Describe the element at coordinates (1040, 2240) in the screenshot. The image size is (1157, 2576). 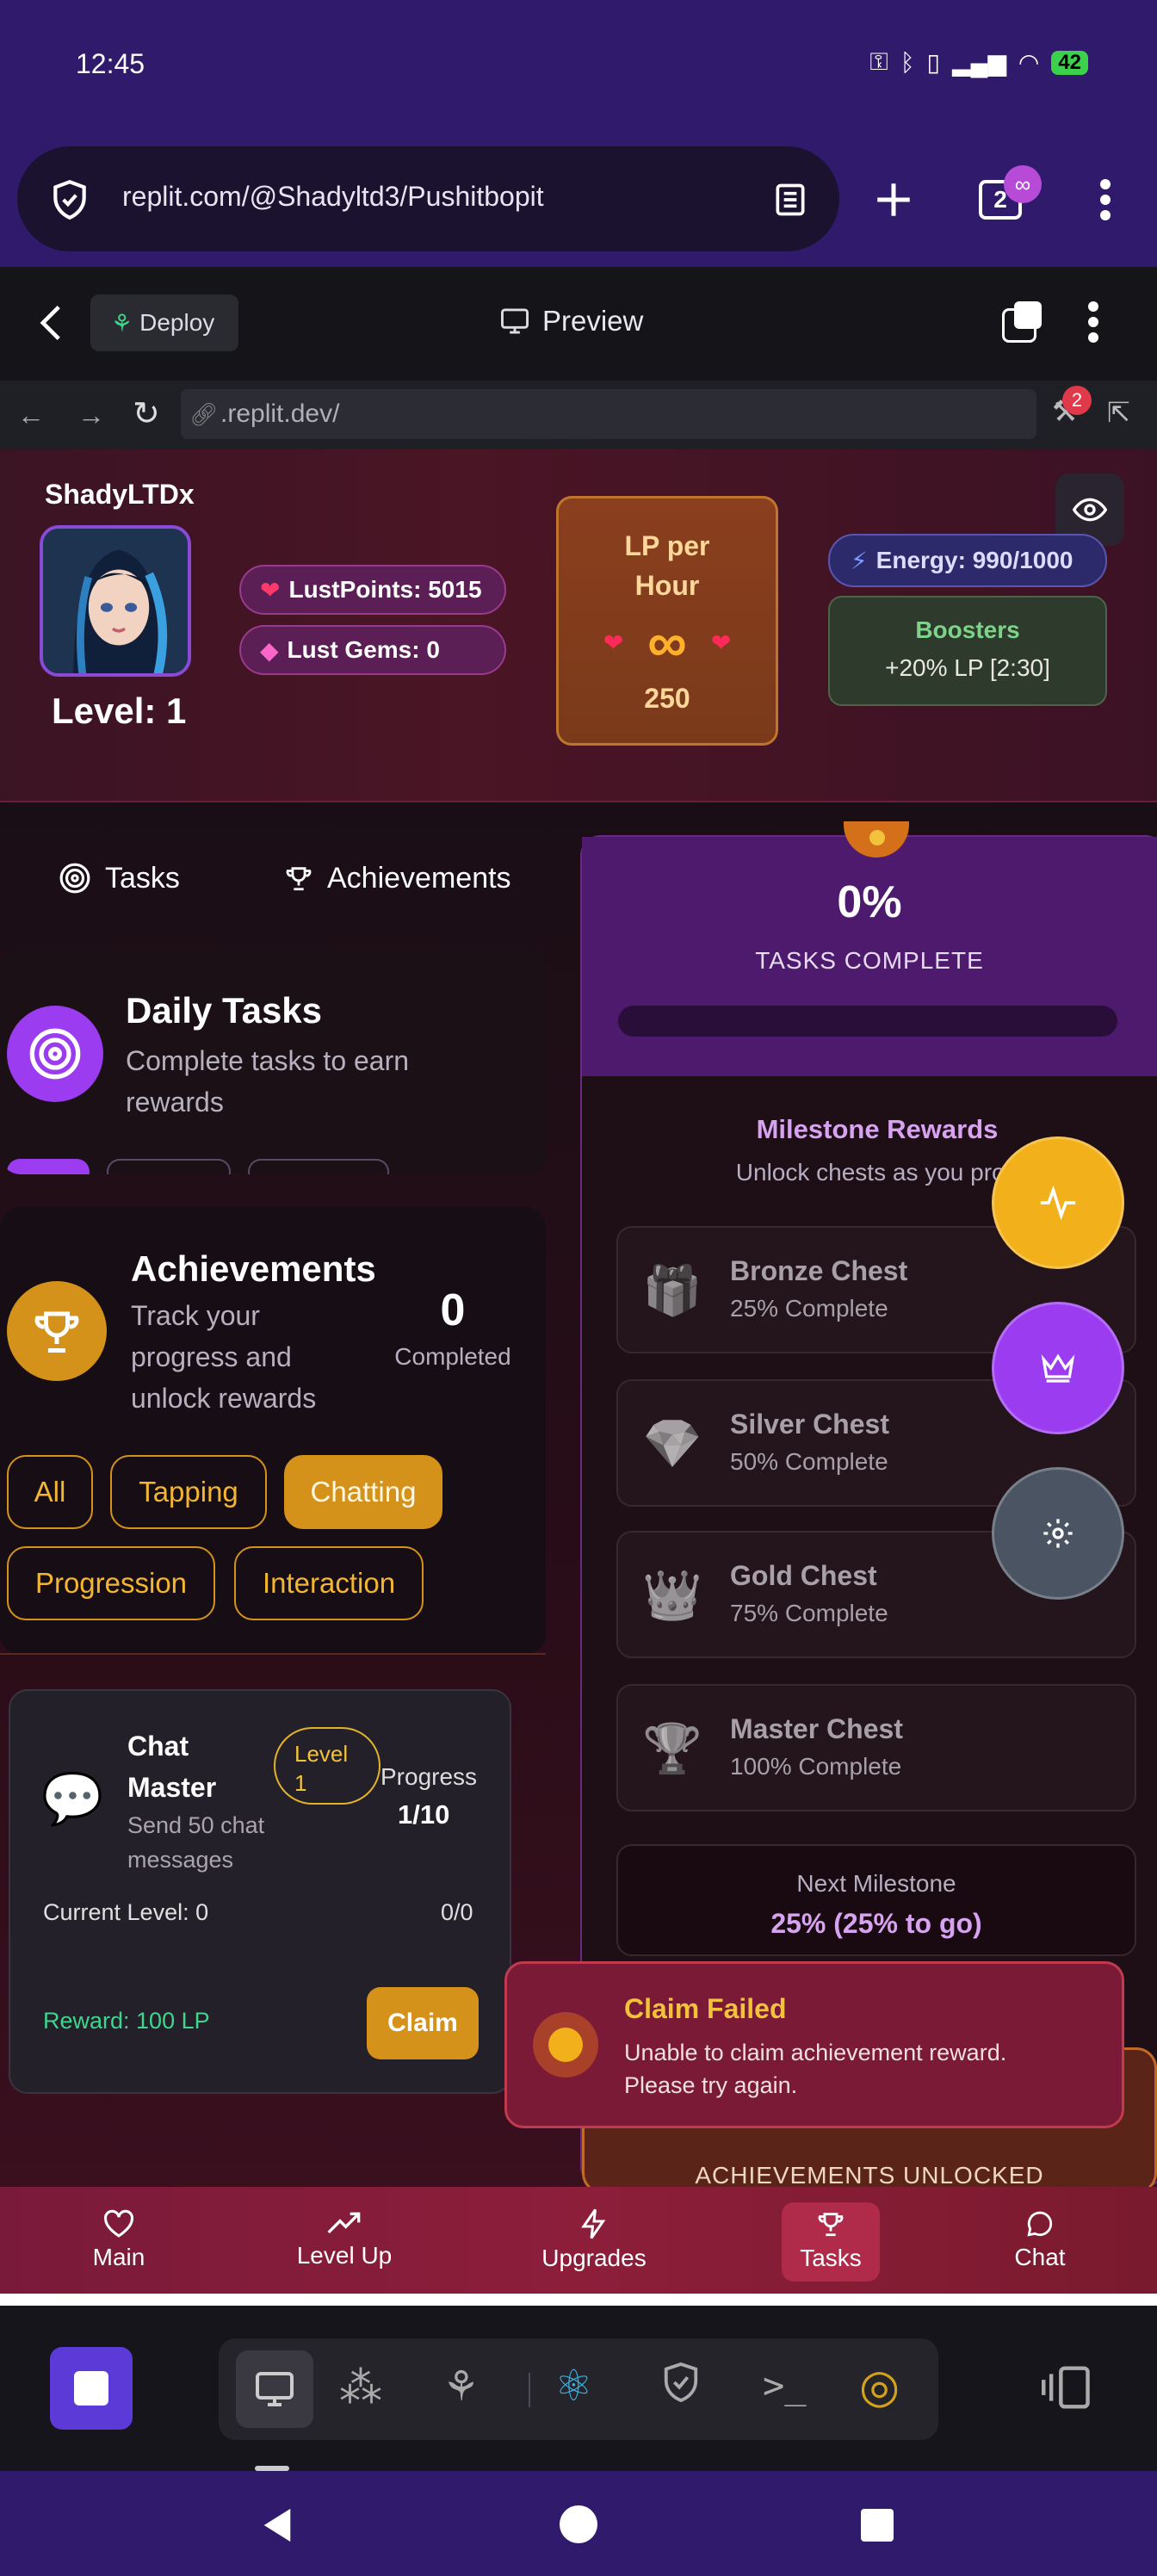
I see `nav-chat: Chat` at that location.